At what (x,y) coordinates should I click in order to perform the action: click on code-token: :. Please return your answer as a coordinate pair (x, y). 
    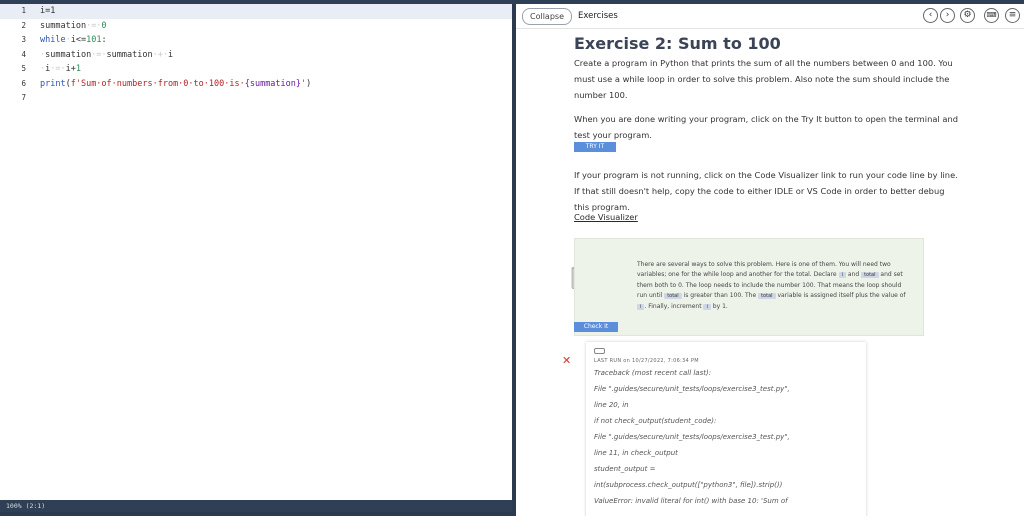
    Looking at the image, I should click on (104, 40).